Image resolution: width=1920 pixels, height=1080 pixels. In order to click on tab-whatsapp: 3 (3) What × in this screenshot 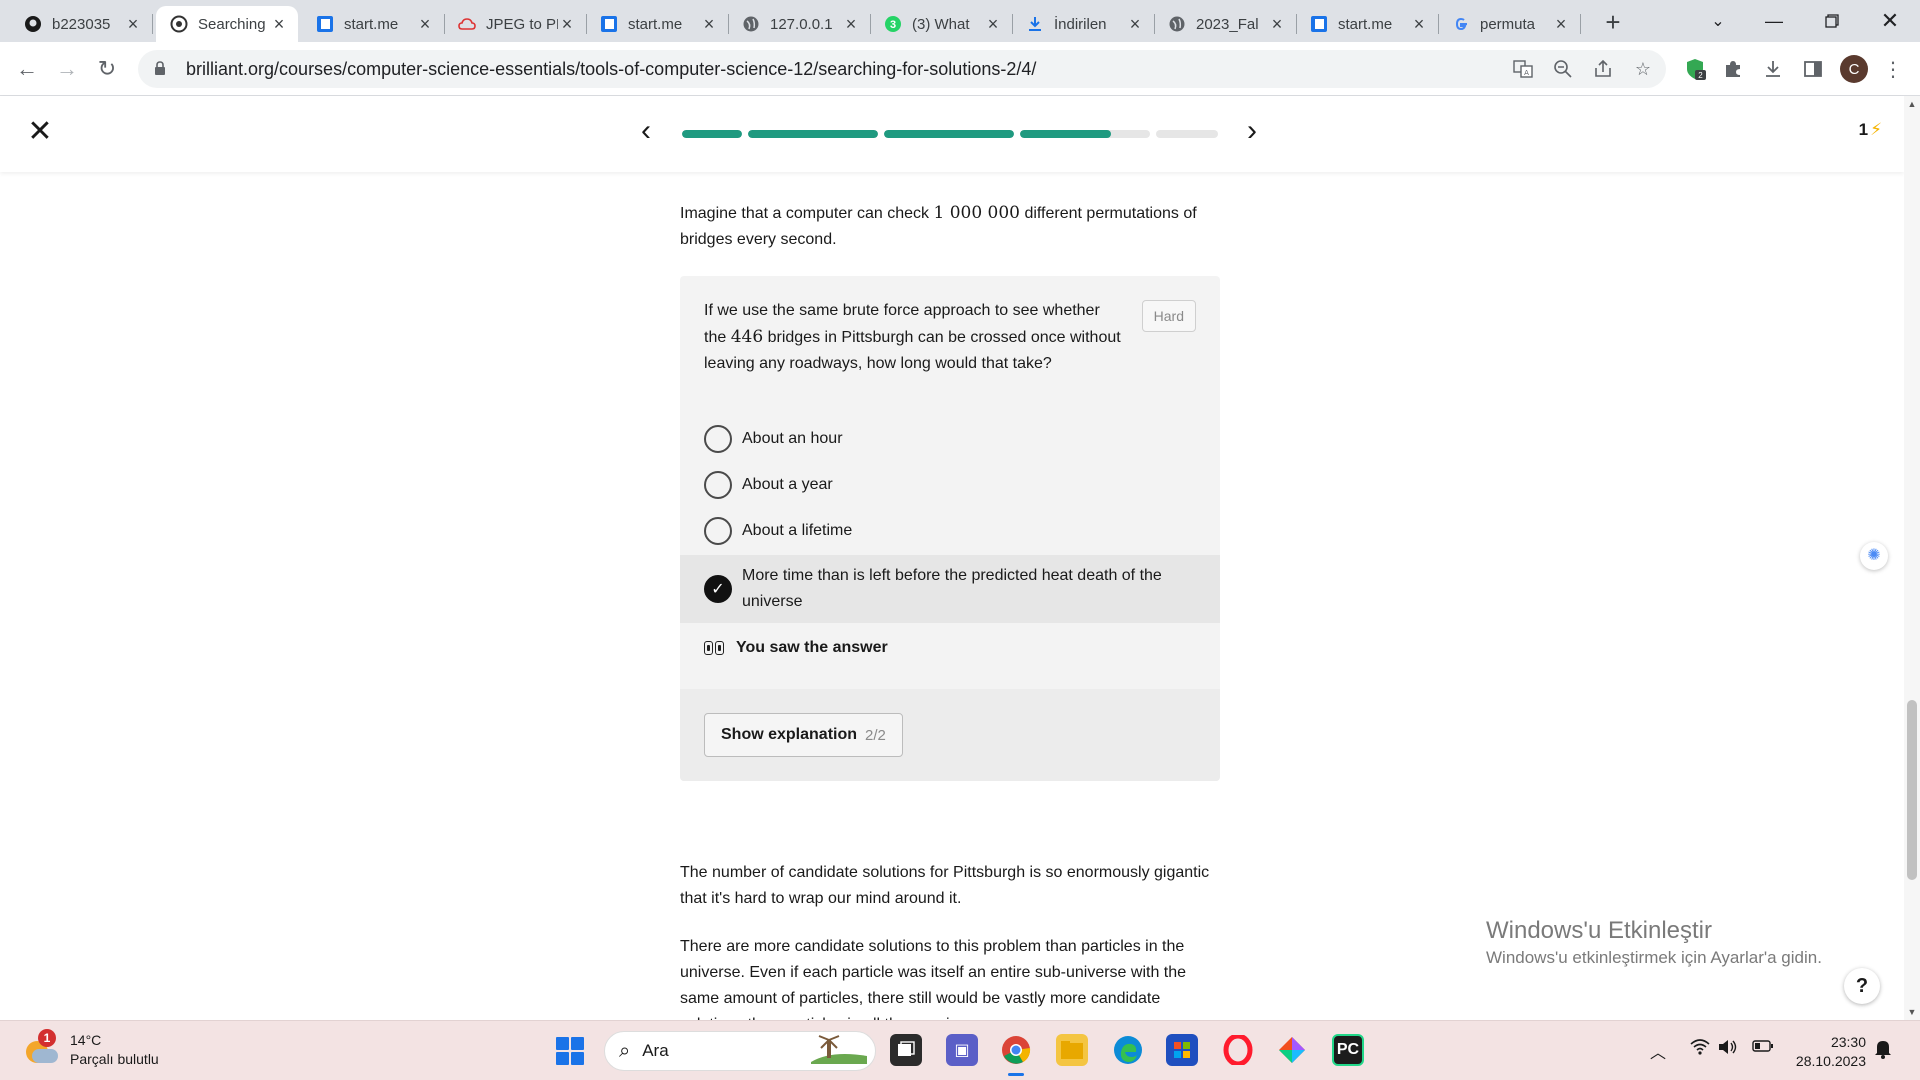, I will do `click(941, 24)`.